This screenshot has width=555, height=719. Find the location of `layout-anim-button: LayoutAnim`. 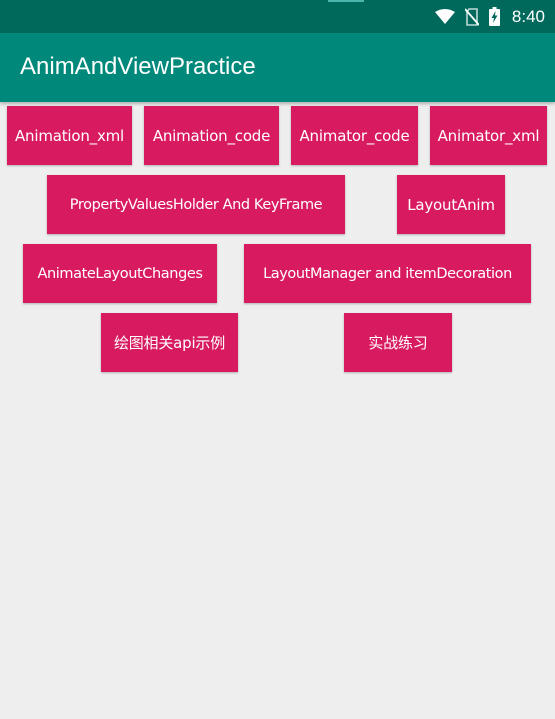

layout-anim-button: LayoutAnim is located at coordinates (451, 204).